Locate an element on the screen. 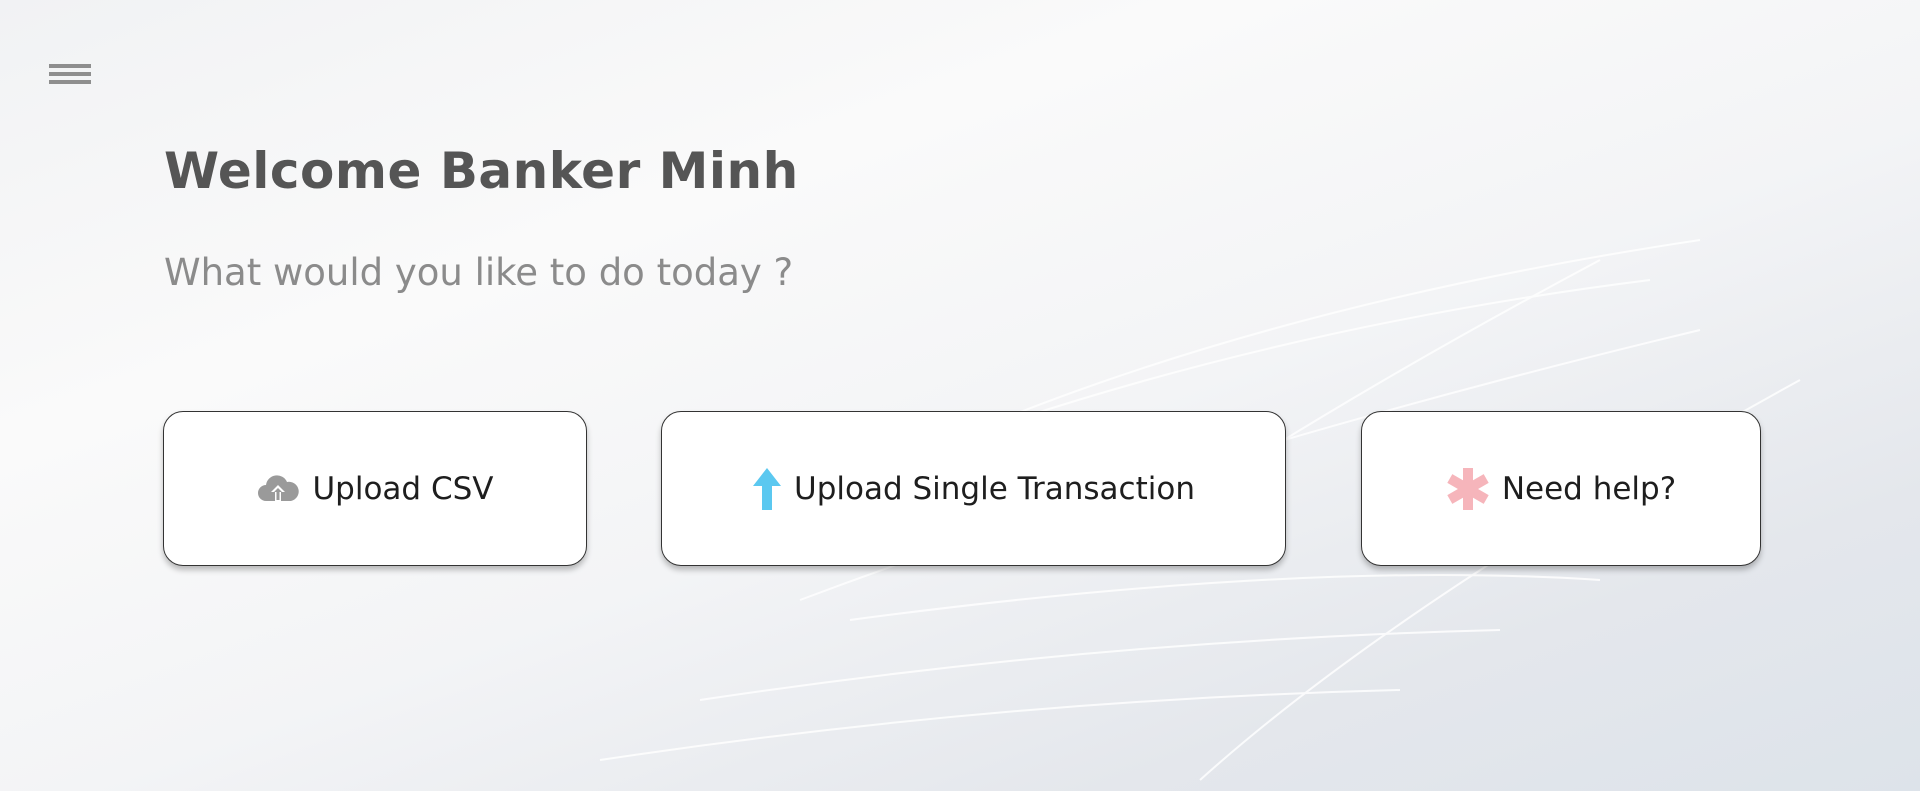  upload-csv-button: Upload CSV is located at coordinates (375, 488).